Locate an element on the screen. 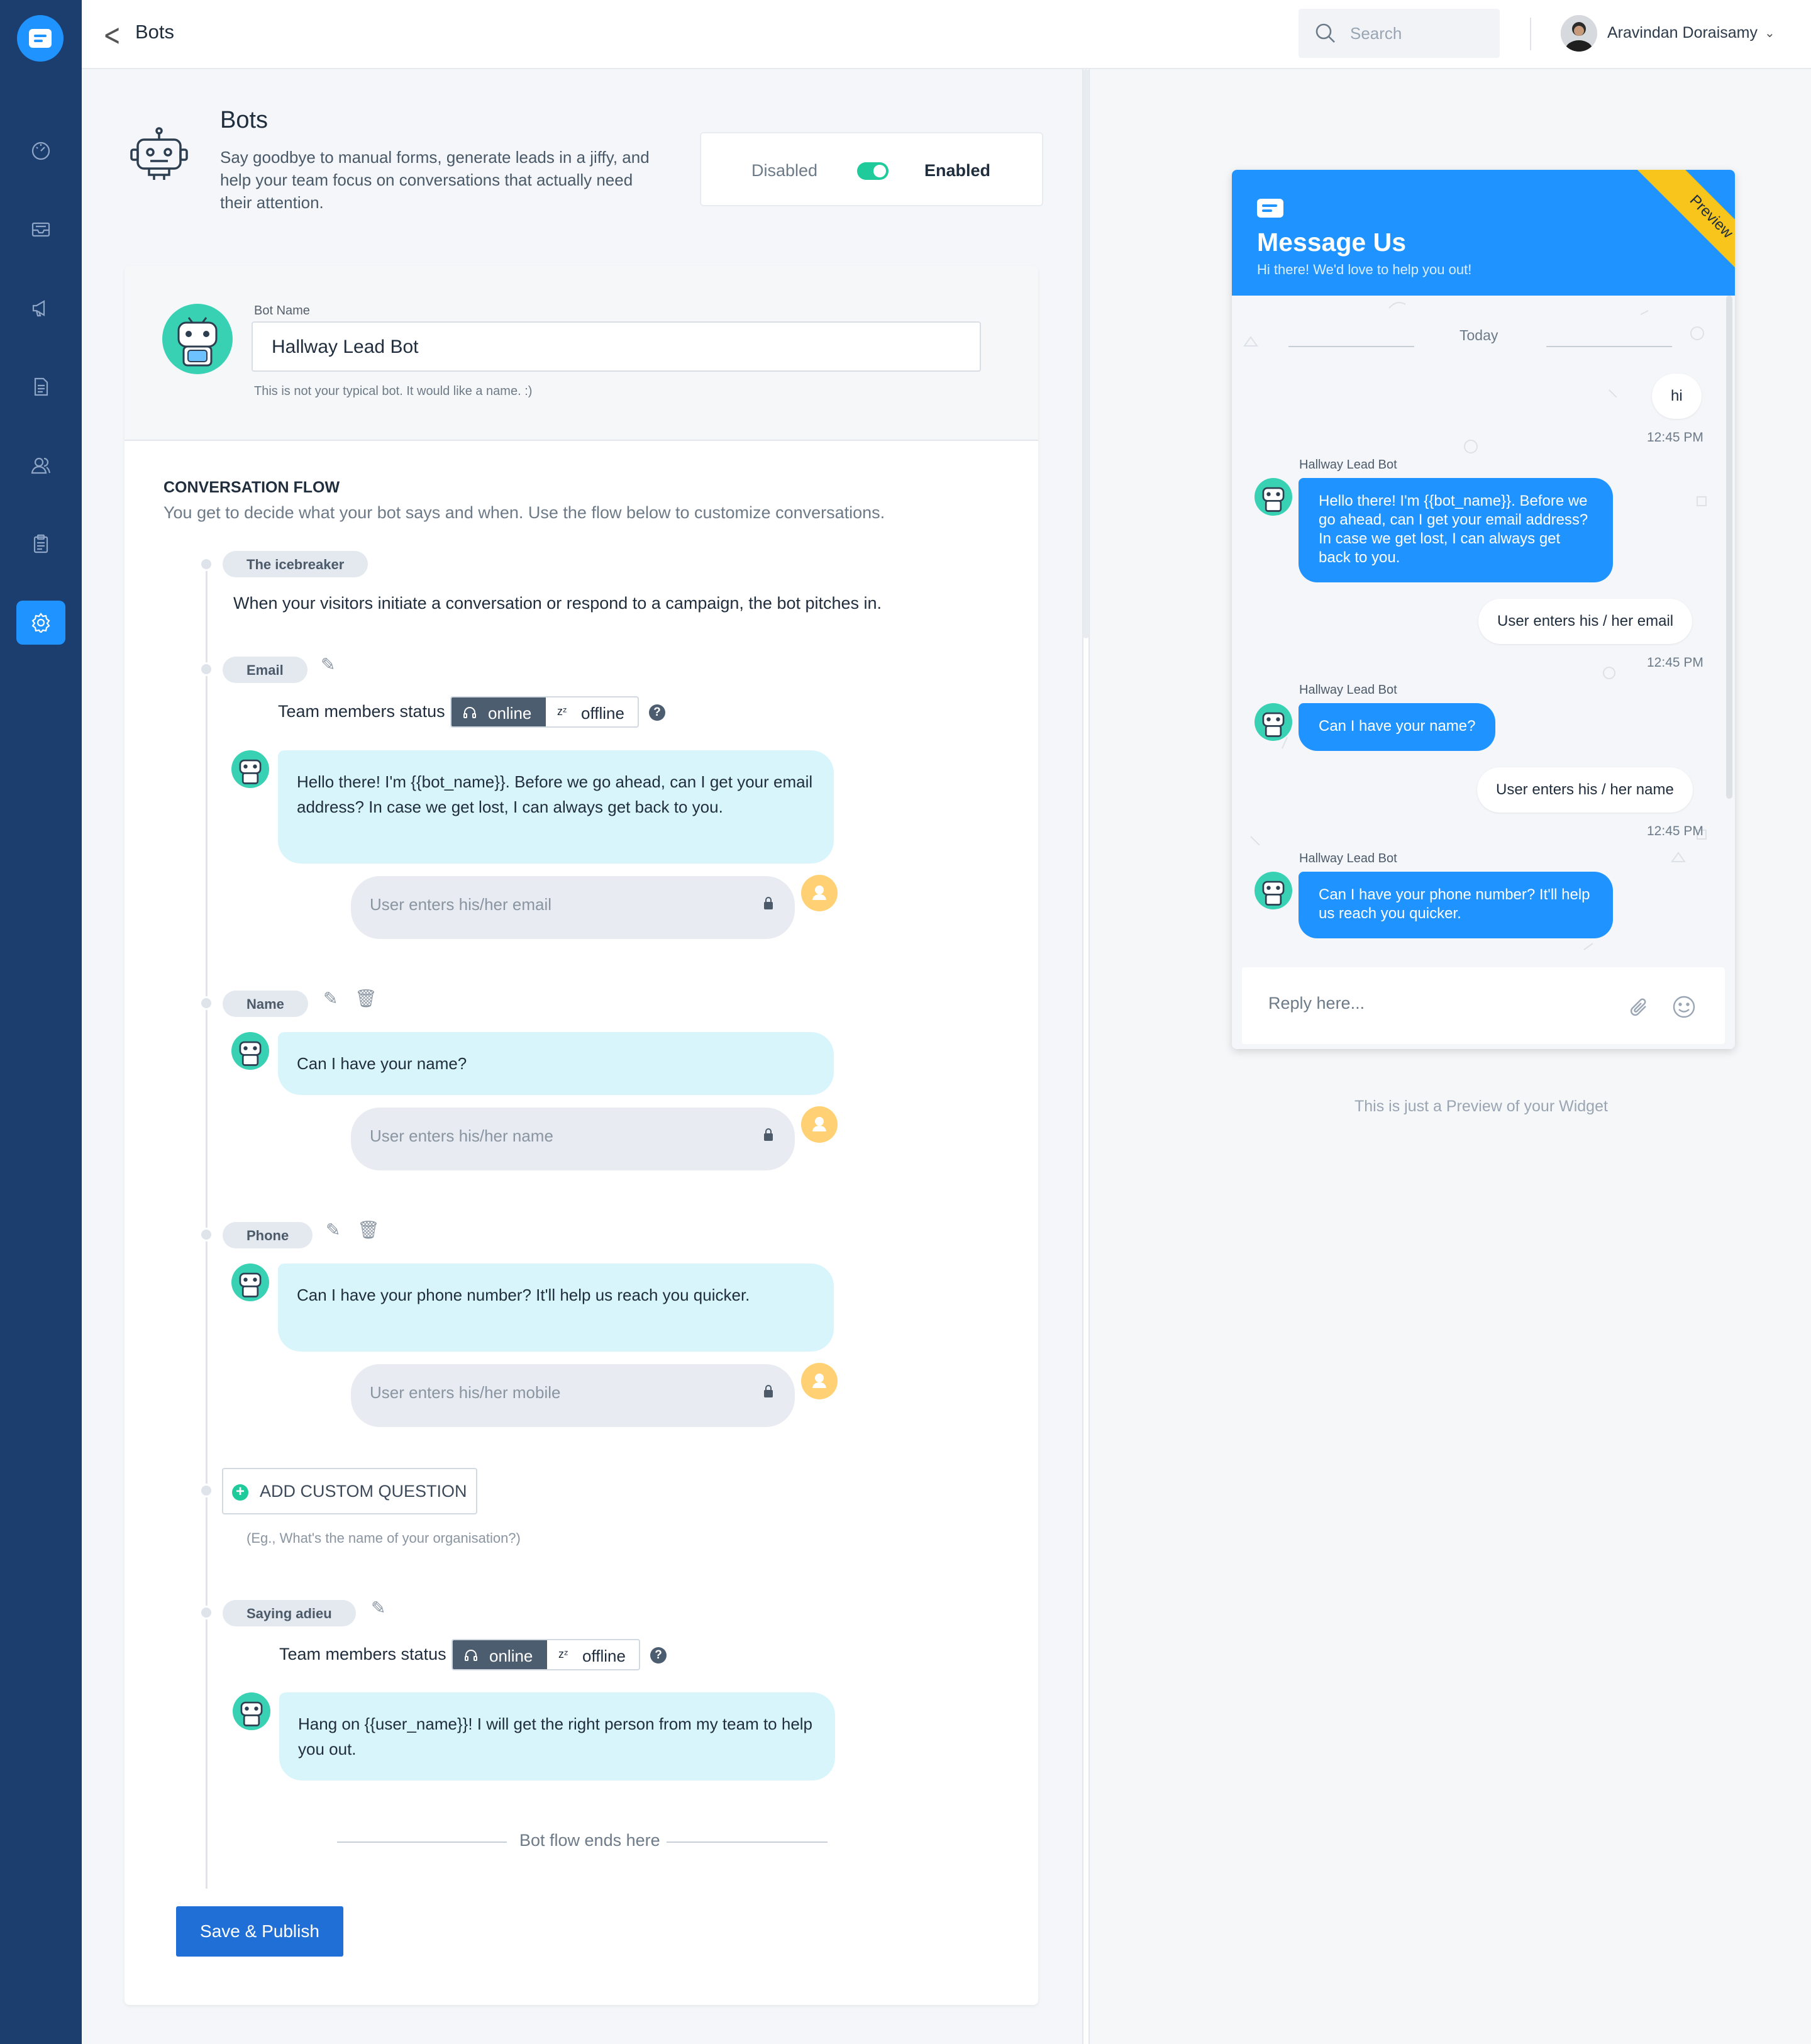 The height and width of the screenshot is (2044, 1811). user-input-phone: User enters his/her mobile is located at coordinates (573, 1395).